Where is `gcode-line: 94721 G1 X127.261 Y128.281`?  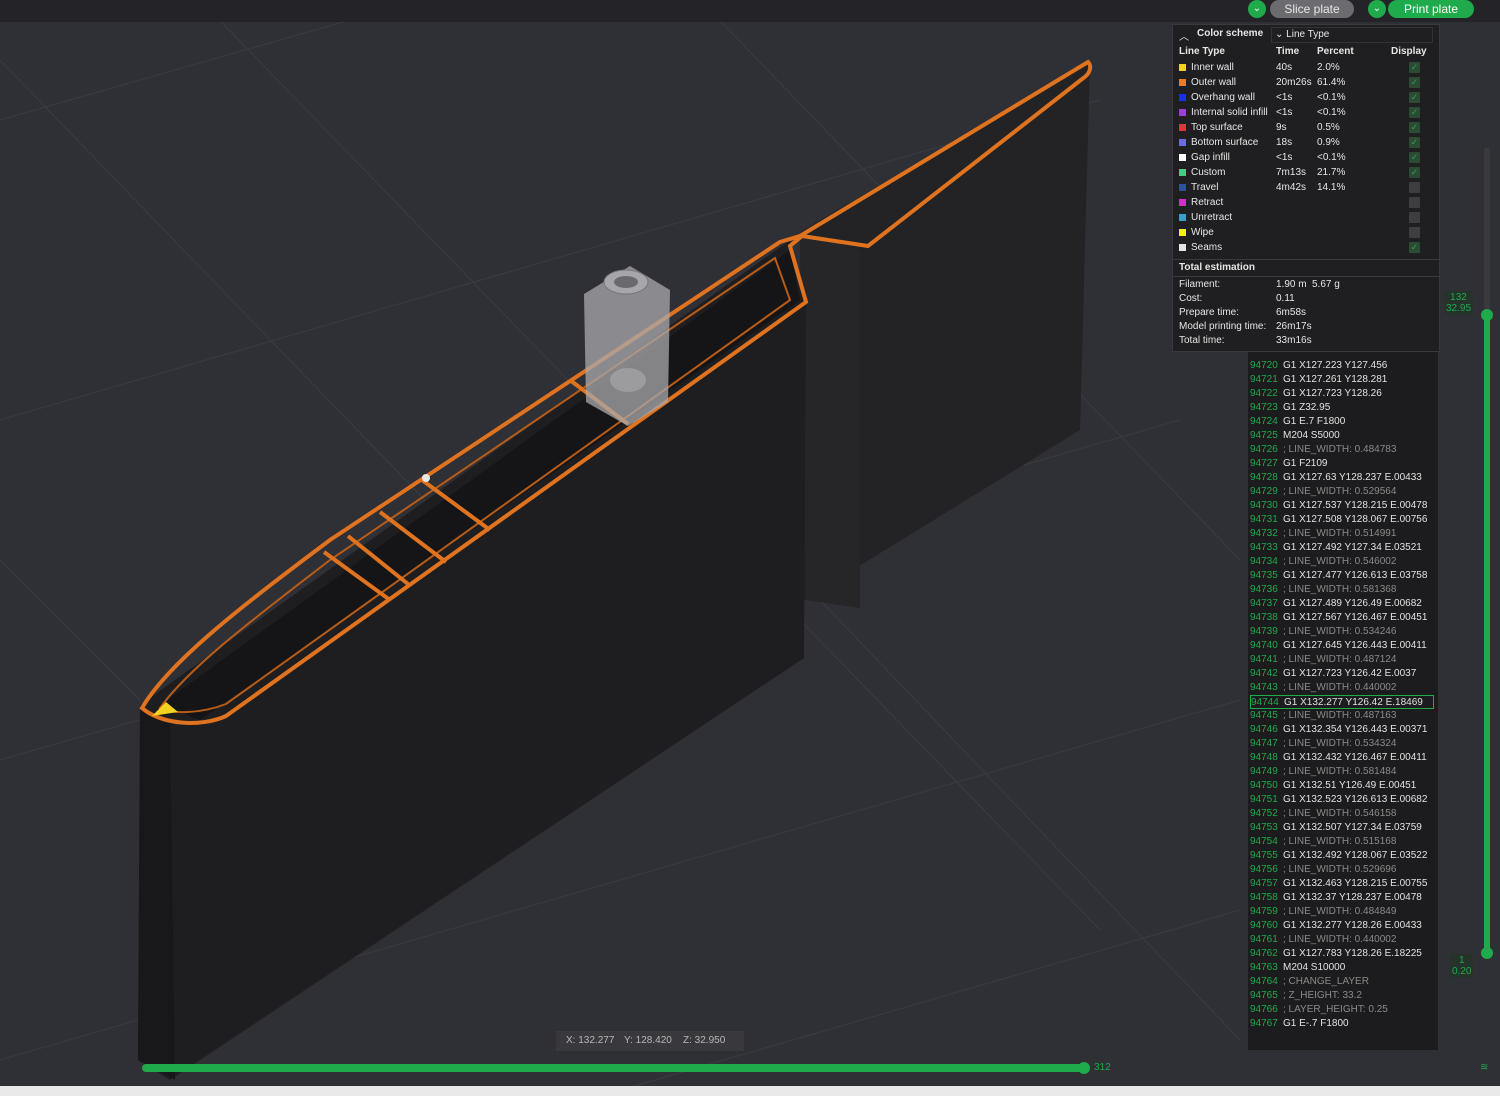 gcode-line: 94721 G1 X127.261 Y128.281 is located at coordinates (1342, 380).